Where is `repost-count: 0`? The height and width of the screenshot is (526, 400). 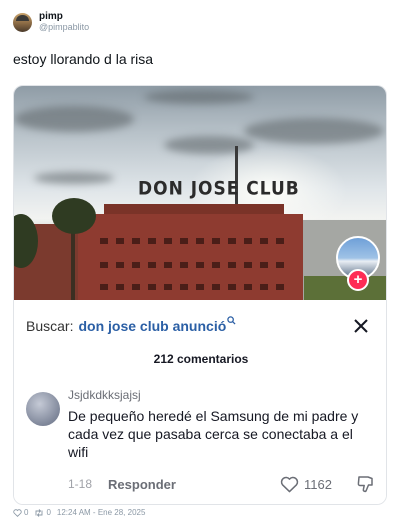 repost-count: 0 is located at coordinates (48, 512).